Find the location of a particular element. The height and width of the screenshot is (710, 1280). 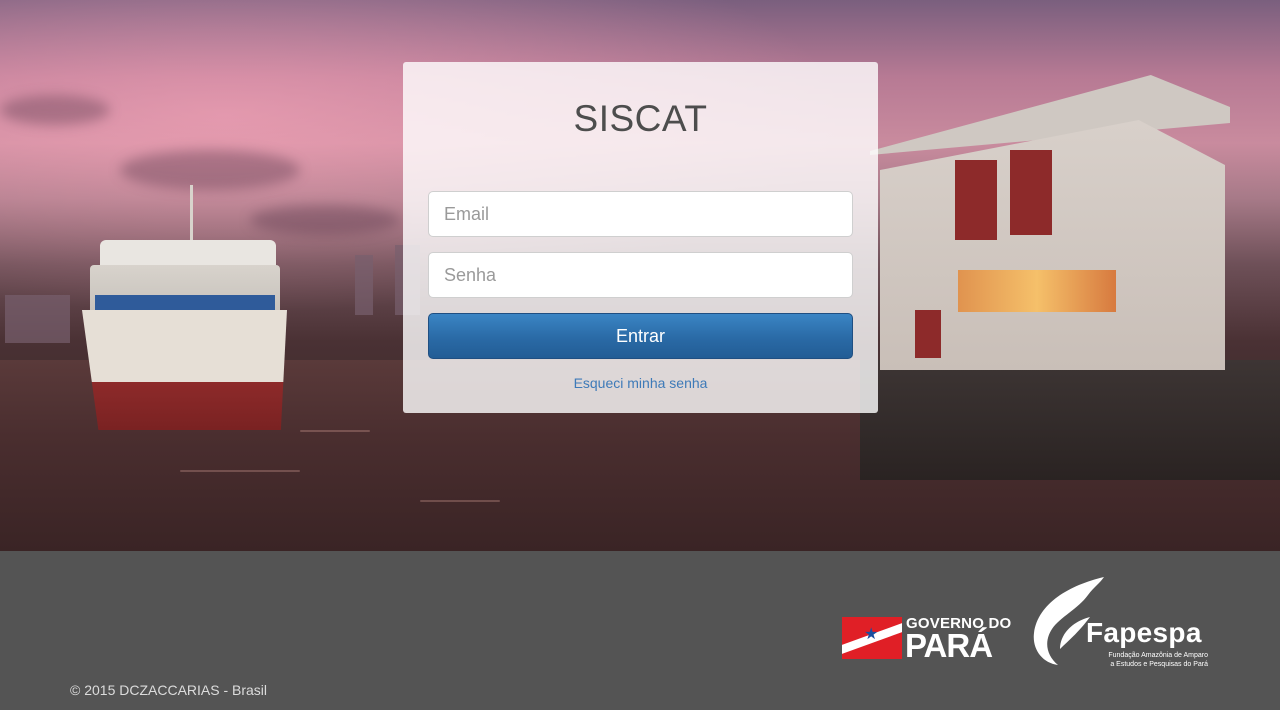

forgot-password-link: Esqueci minha senha is located at coordinates (640, 383).